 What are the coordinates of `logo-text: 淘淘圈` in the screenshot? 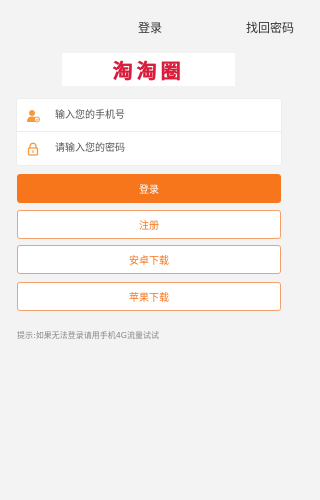 It's located at (148, 71).